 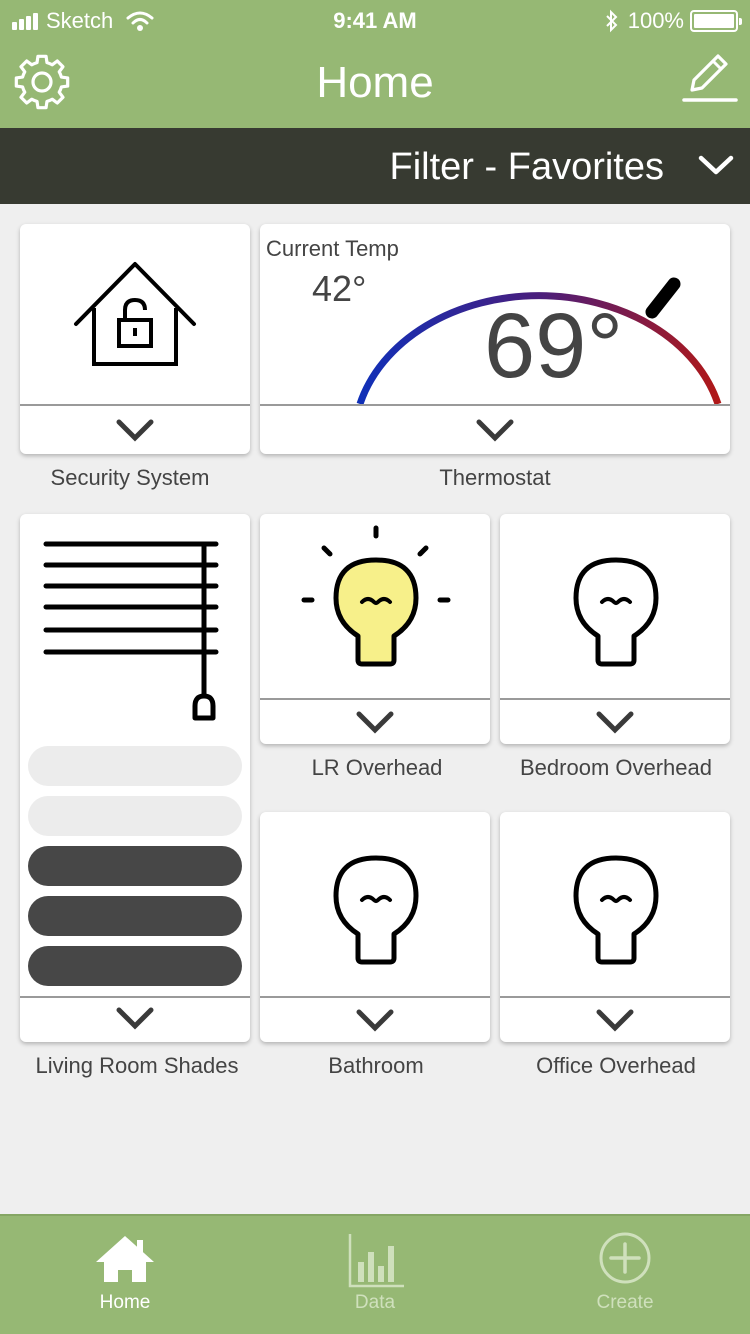 What do you see at coordinates (130, 477) in the screenshot?
I see `security-label: Security System` at bounding box center [130, 477].